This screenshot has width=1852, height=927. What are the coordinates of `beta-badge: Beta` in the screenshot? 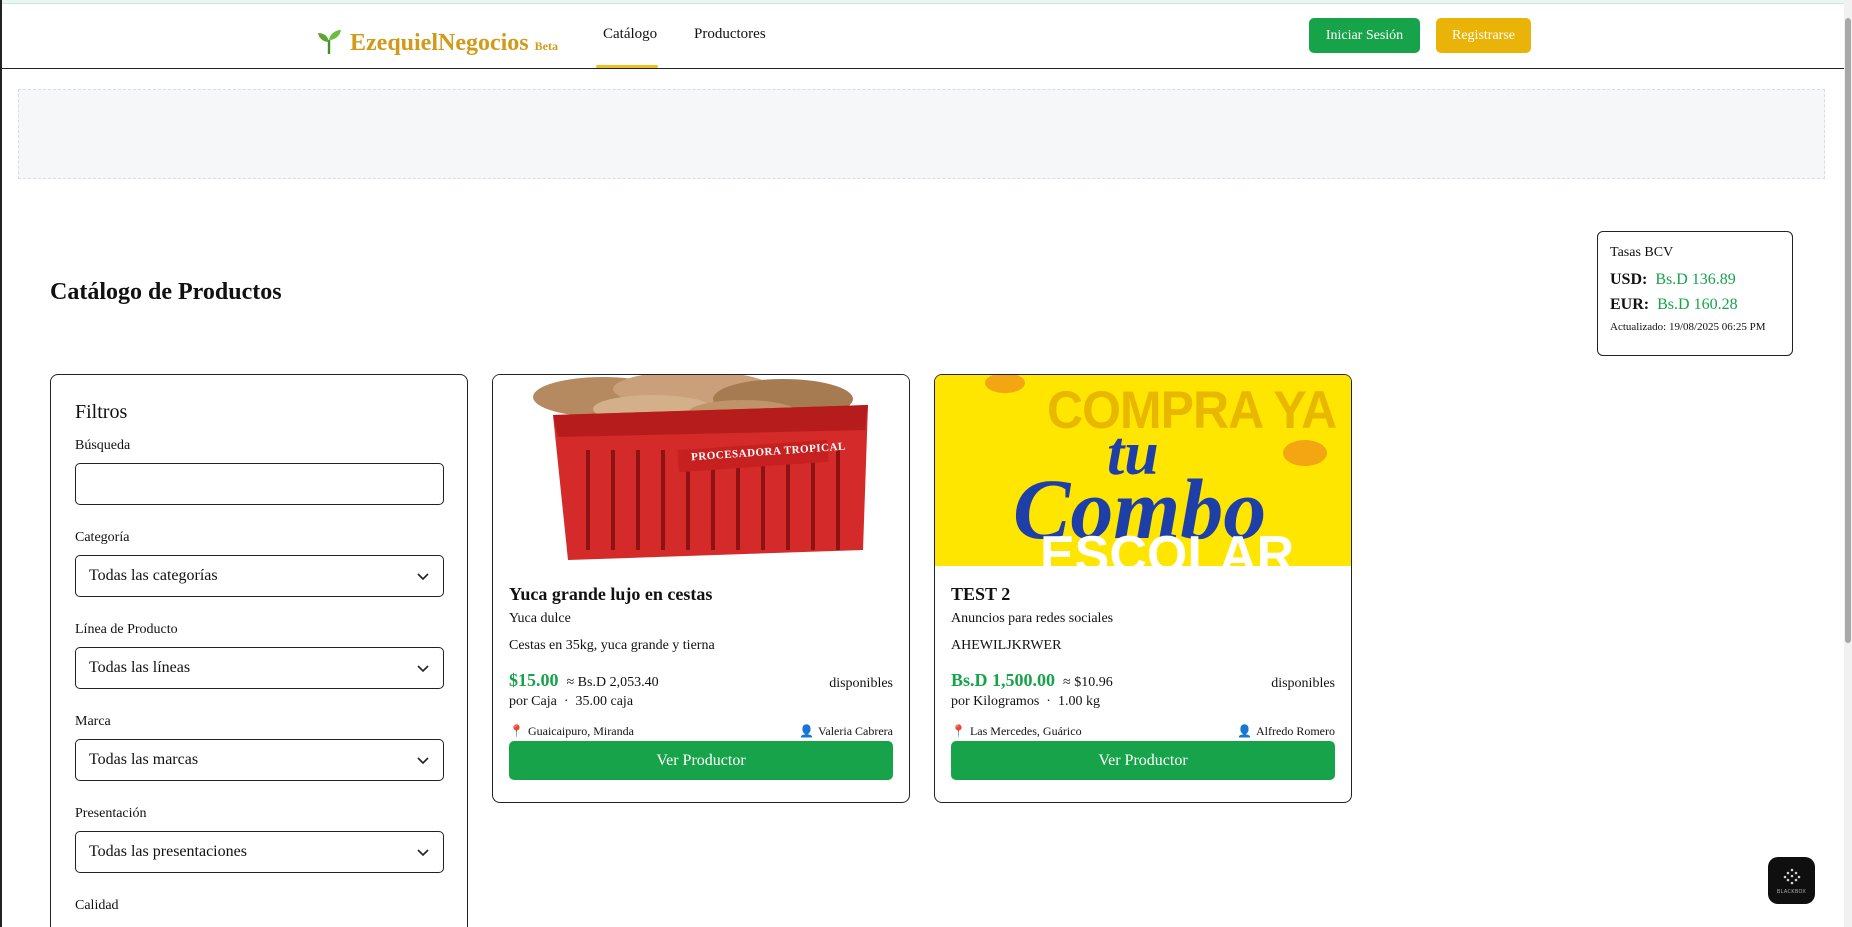 It's located at (546, 46).